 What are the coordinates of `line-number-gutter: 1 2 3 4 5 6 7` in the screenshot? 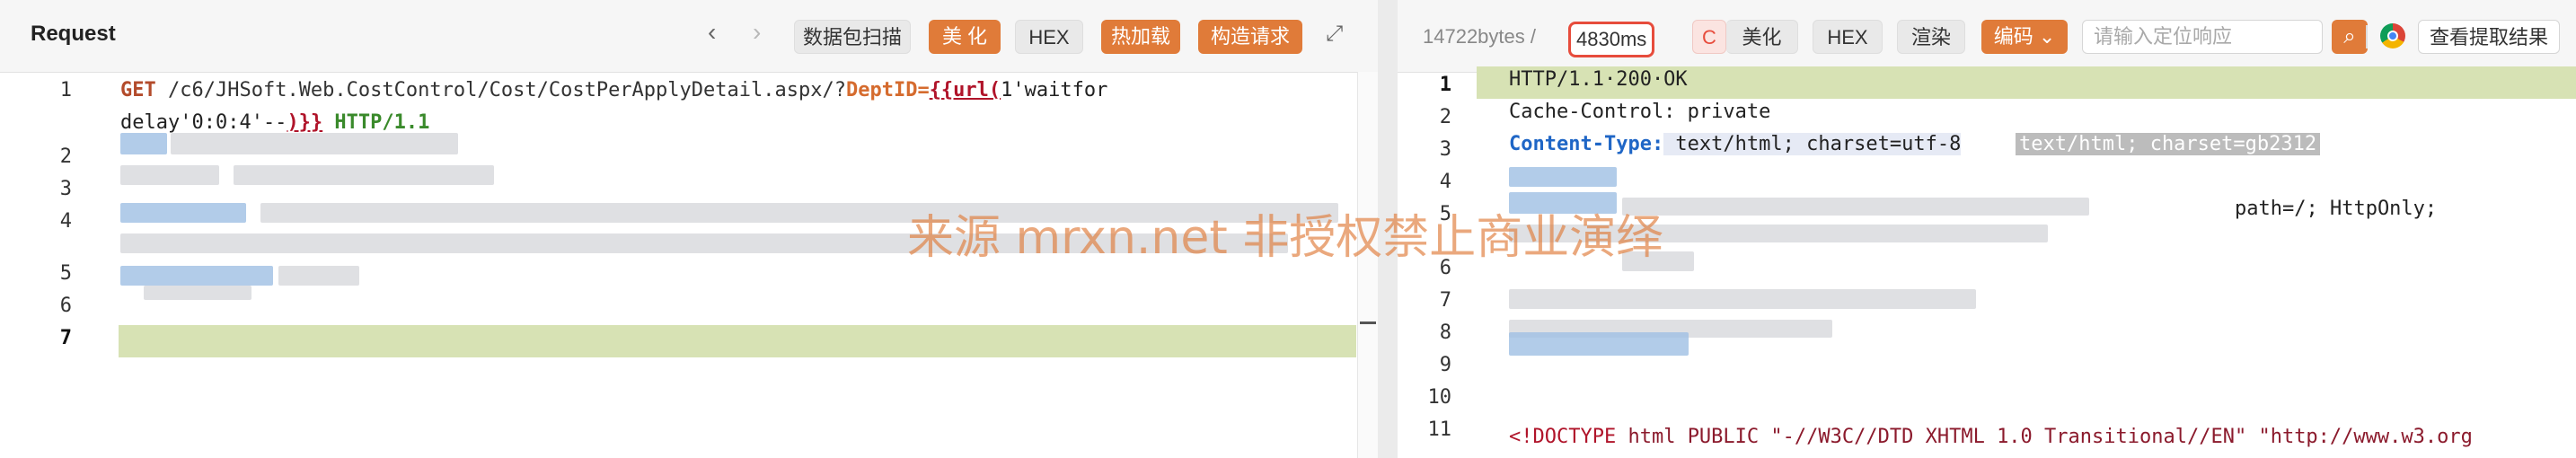 It's located at (49, 265).